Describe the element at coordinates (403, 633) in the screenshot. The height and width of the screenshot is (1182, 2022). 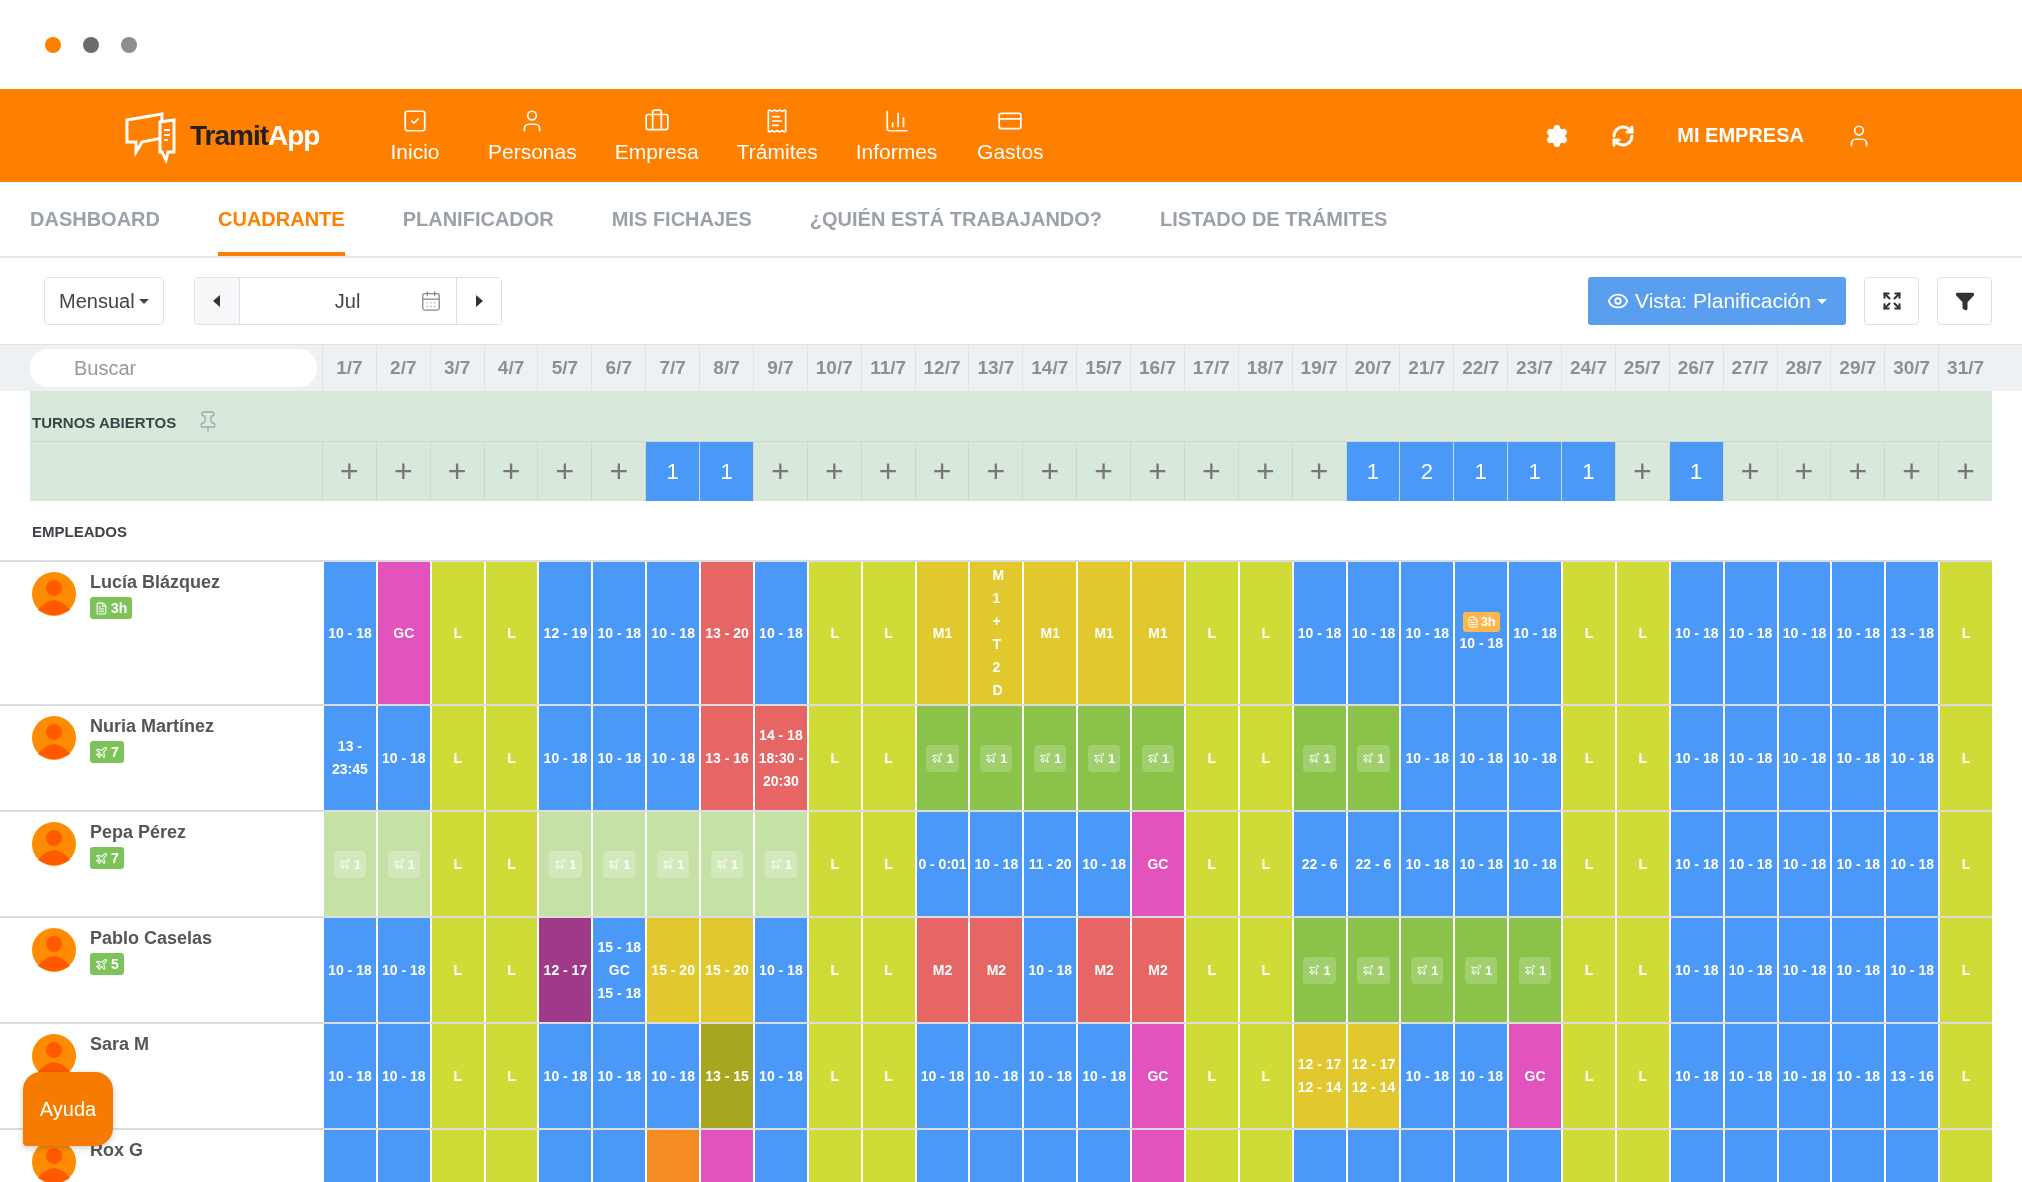
I see `shift-cell: GC` at that location.